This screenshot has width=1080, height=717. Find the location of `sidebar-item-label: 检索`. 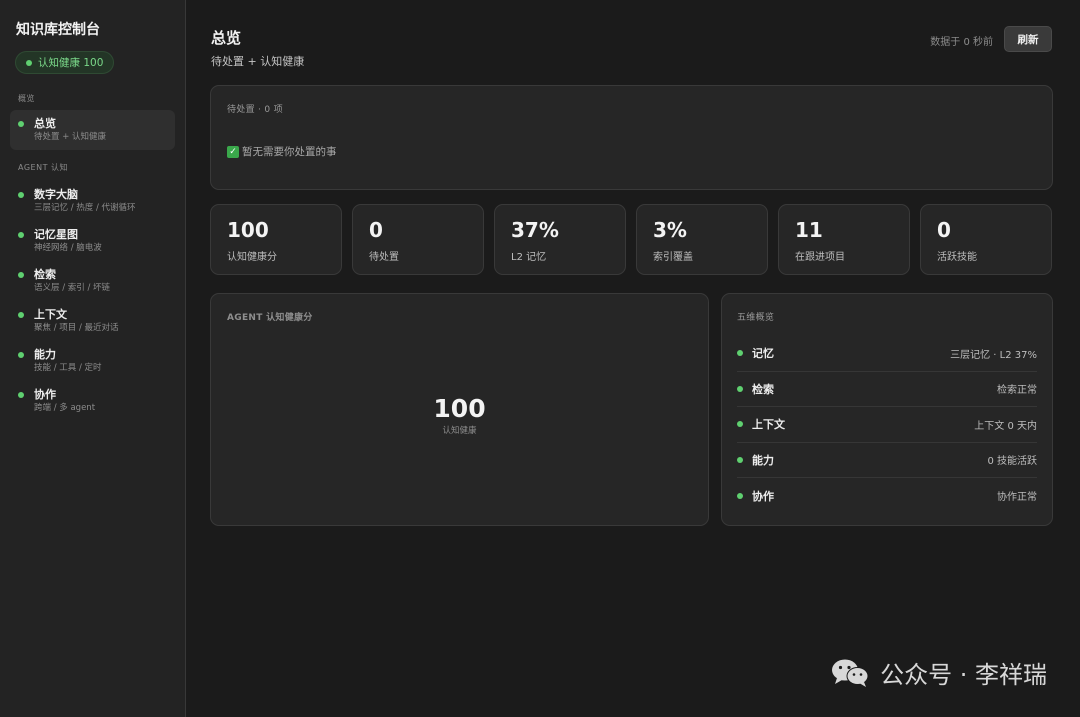

sidebar-item-label: 检索 is located at coordinates (45, 274).